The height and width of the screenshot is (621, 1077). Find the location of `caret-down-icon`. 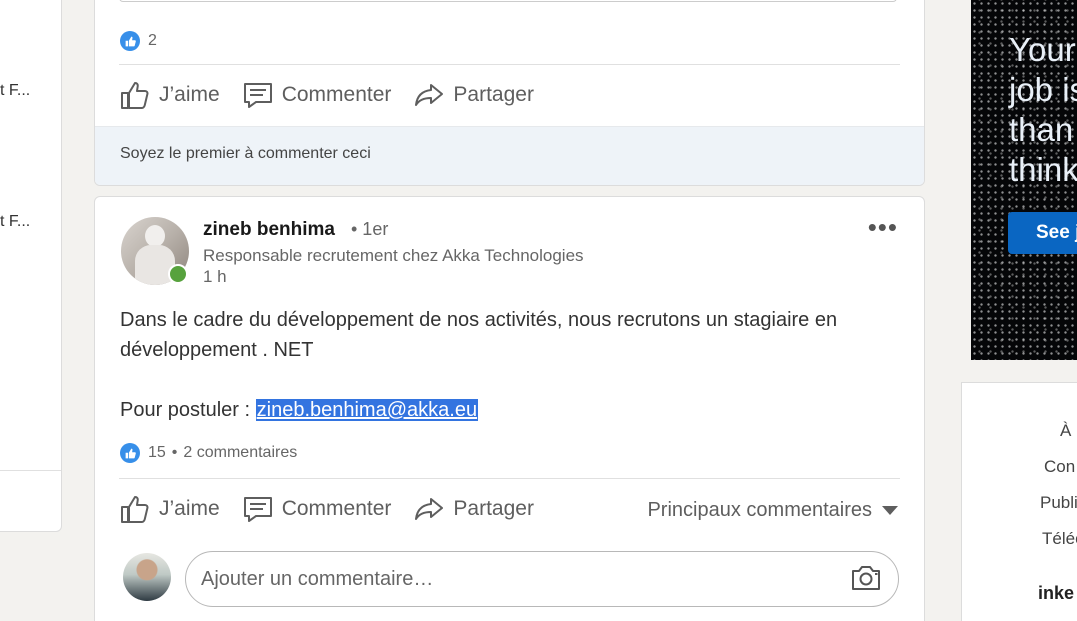

caret-down-icon is located at coordinates (890, 510).